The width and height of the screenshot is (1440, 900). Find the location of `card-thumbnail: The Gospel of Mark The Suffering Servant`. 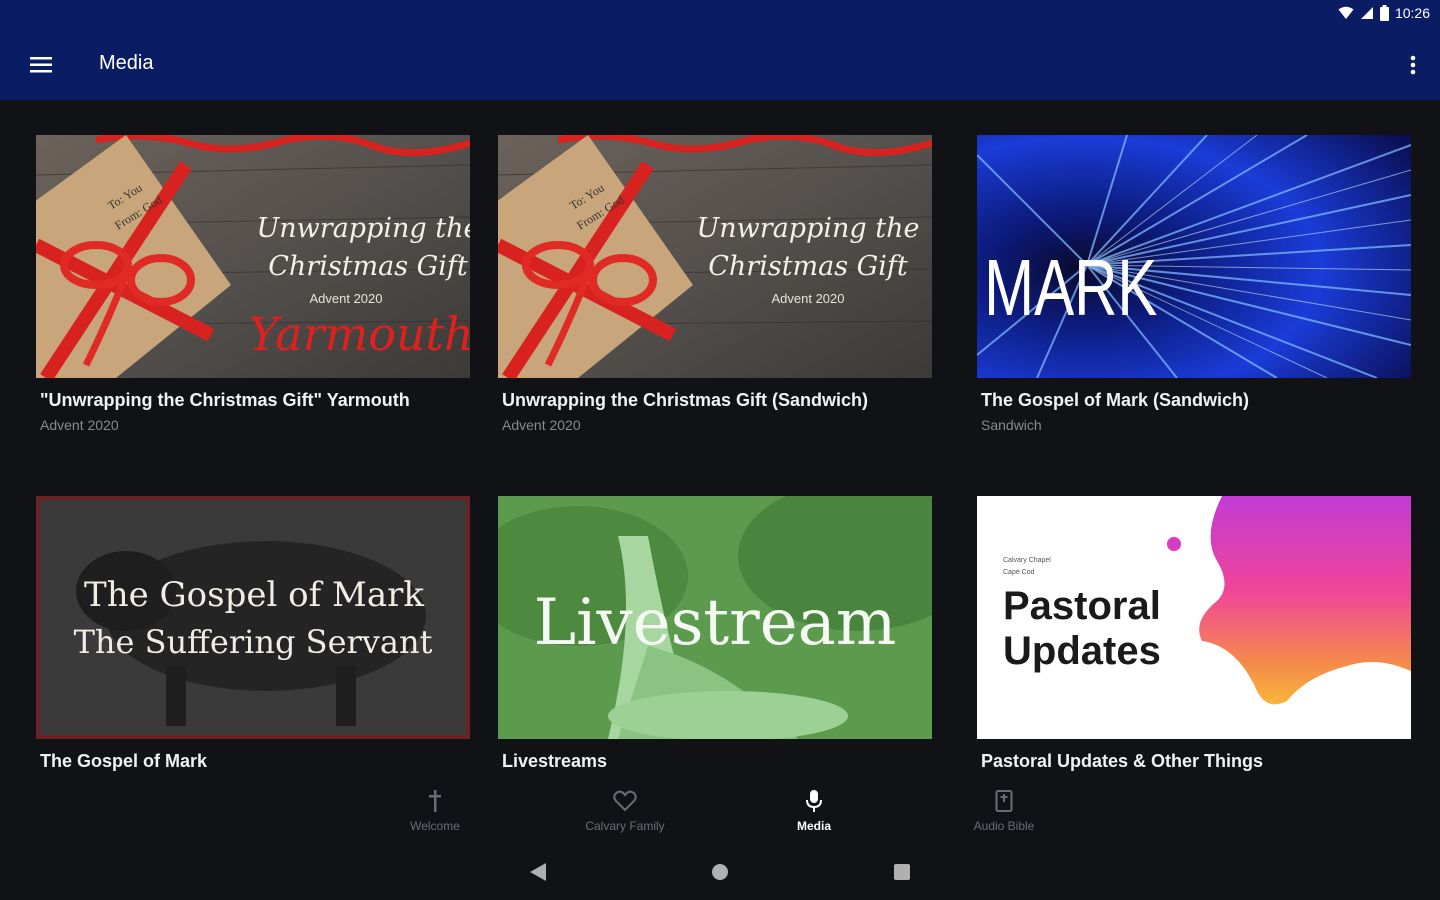

card-thumbnail: The Gospel of Mark The Suffering Servant is located at coordinates (253, 617).